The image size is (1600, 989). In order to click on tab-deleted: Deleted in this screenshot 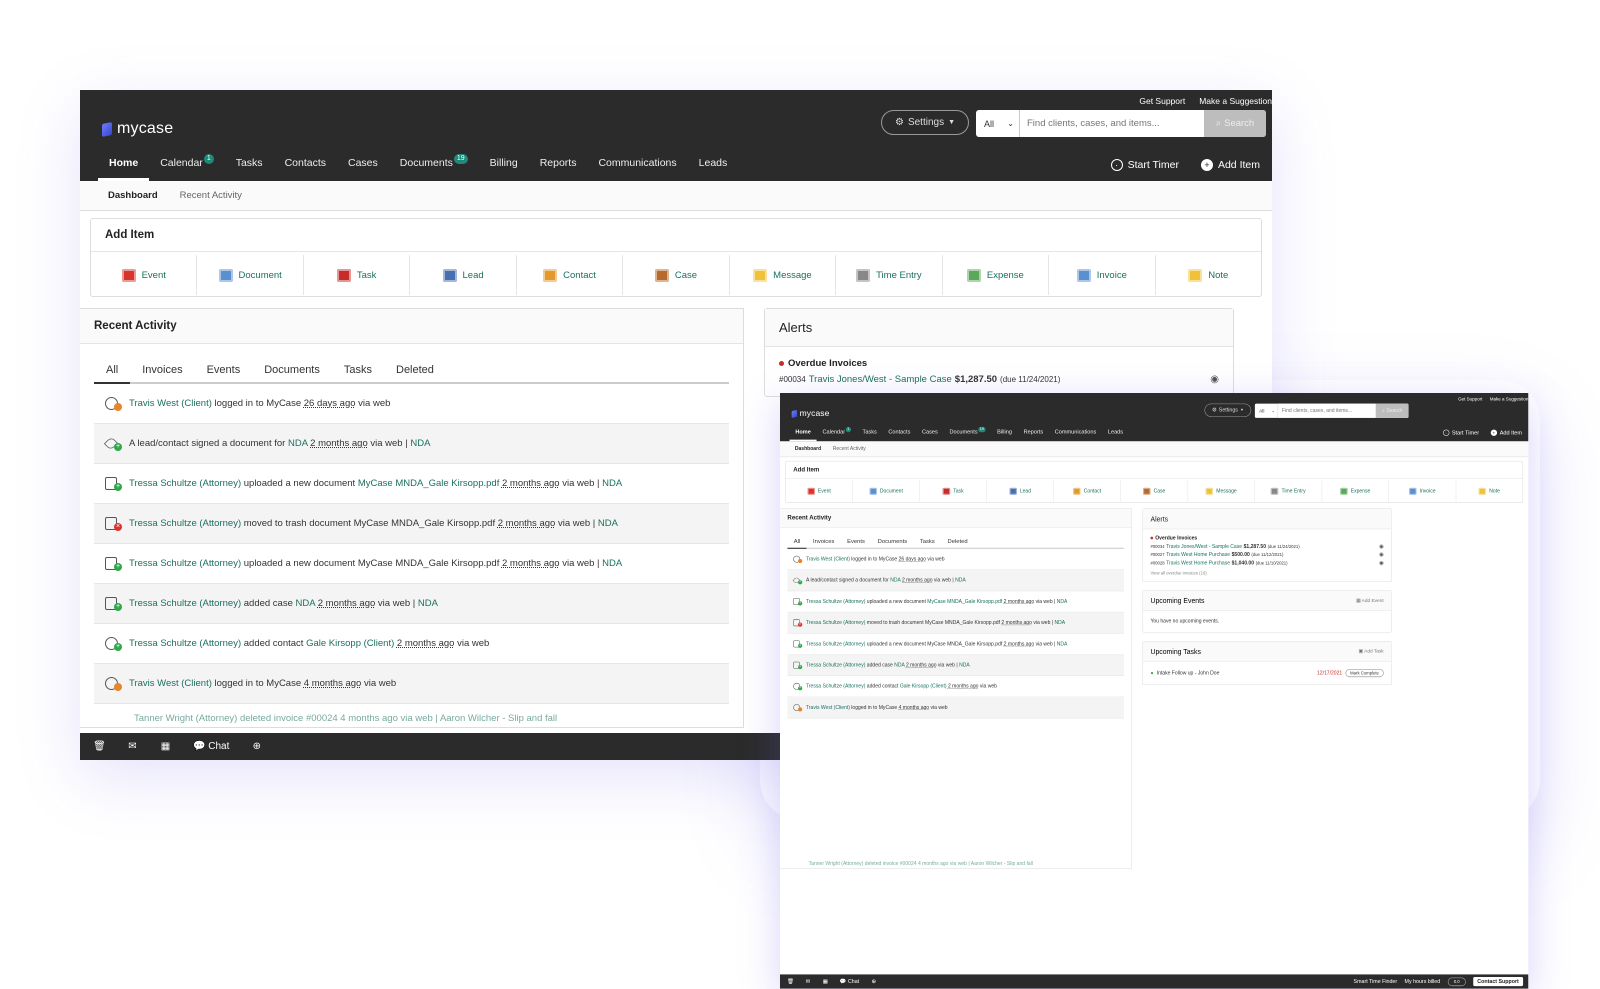, I will do `click(957, 542)`.